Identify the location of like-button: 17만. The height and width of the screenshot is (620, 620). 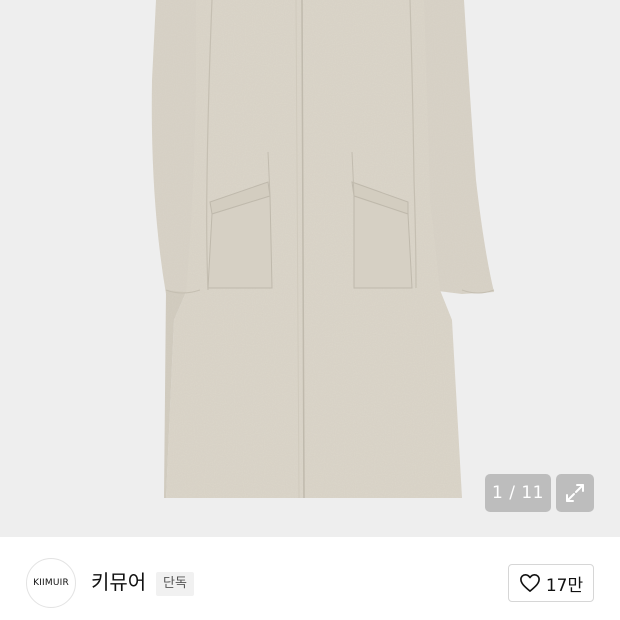
(551, 583).